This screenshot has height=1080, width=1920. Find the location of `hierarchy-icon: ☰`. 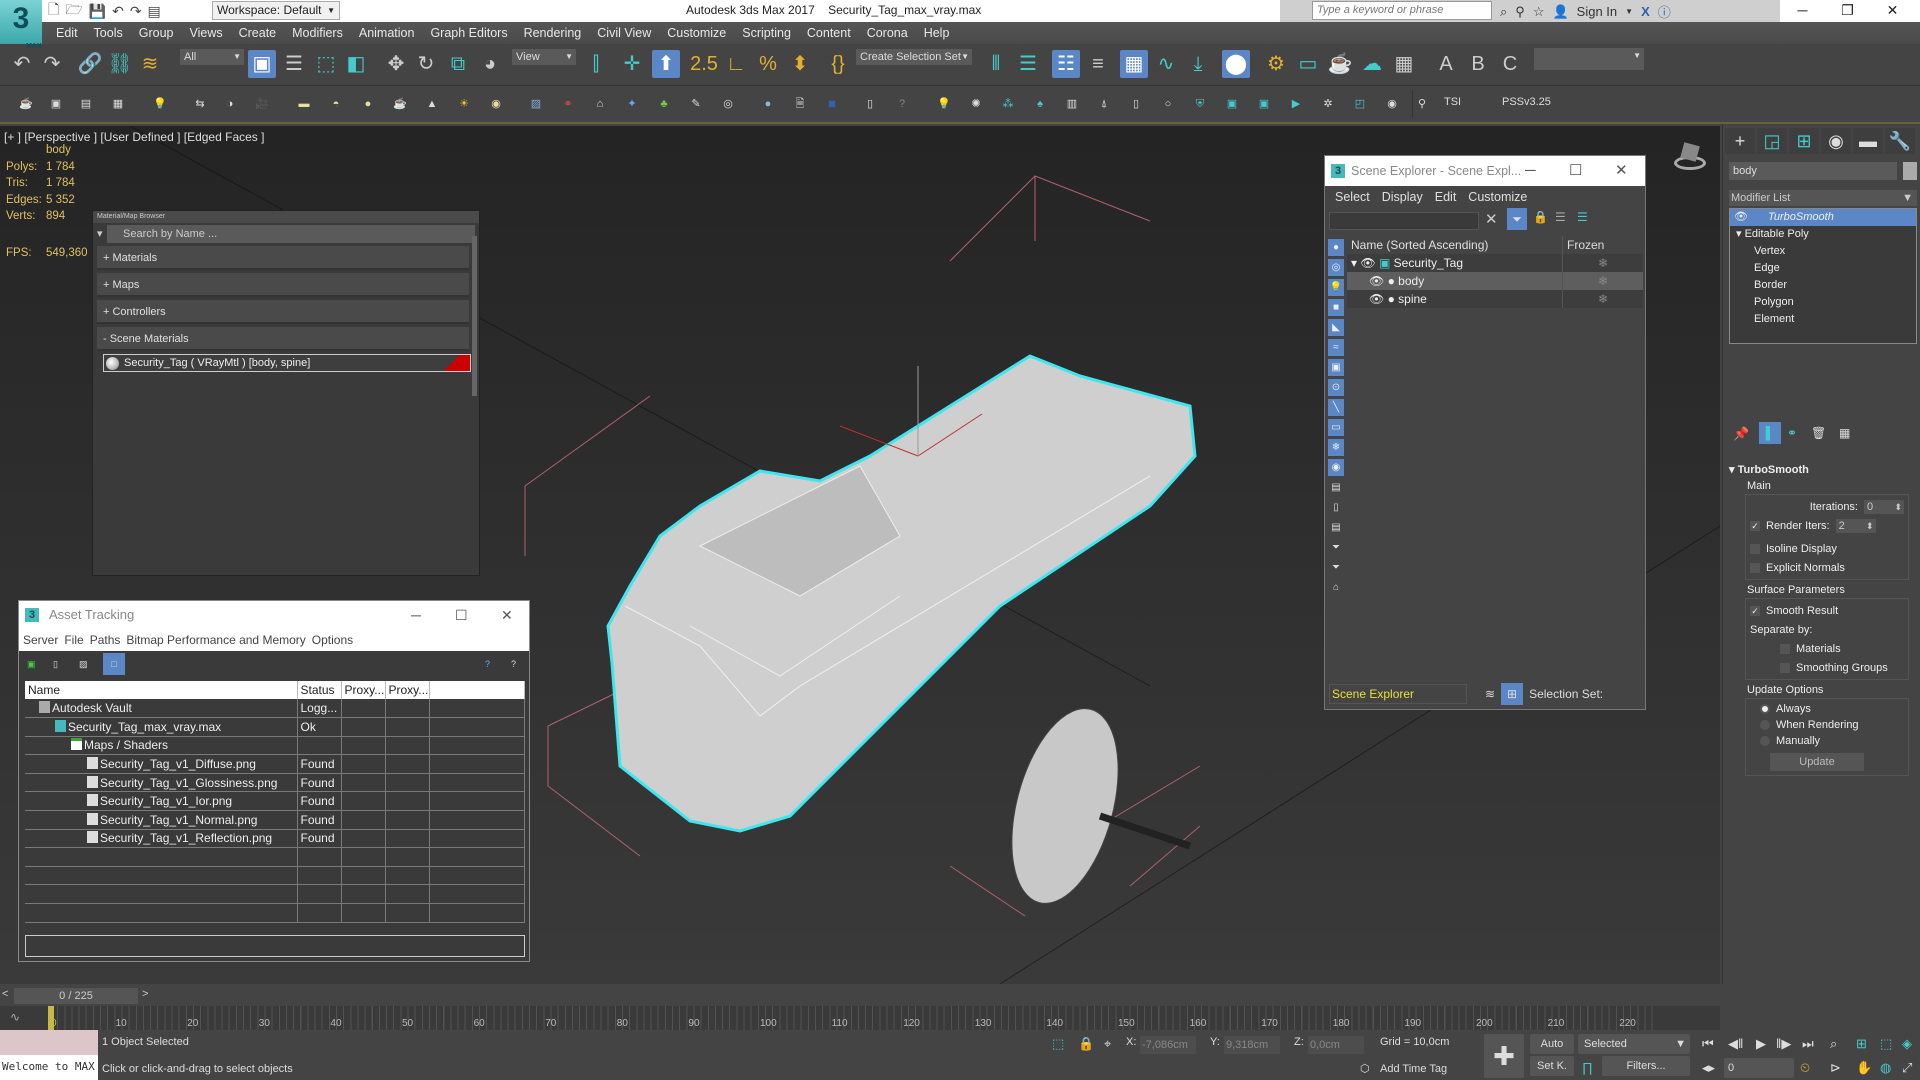

hierarchy-icon: ☰ is located at coordinates (1560, 217).